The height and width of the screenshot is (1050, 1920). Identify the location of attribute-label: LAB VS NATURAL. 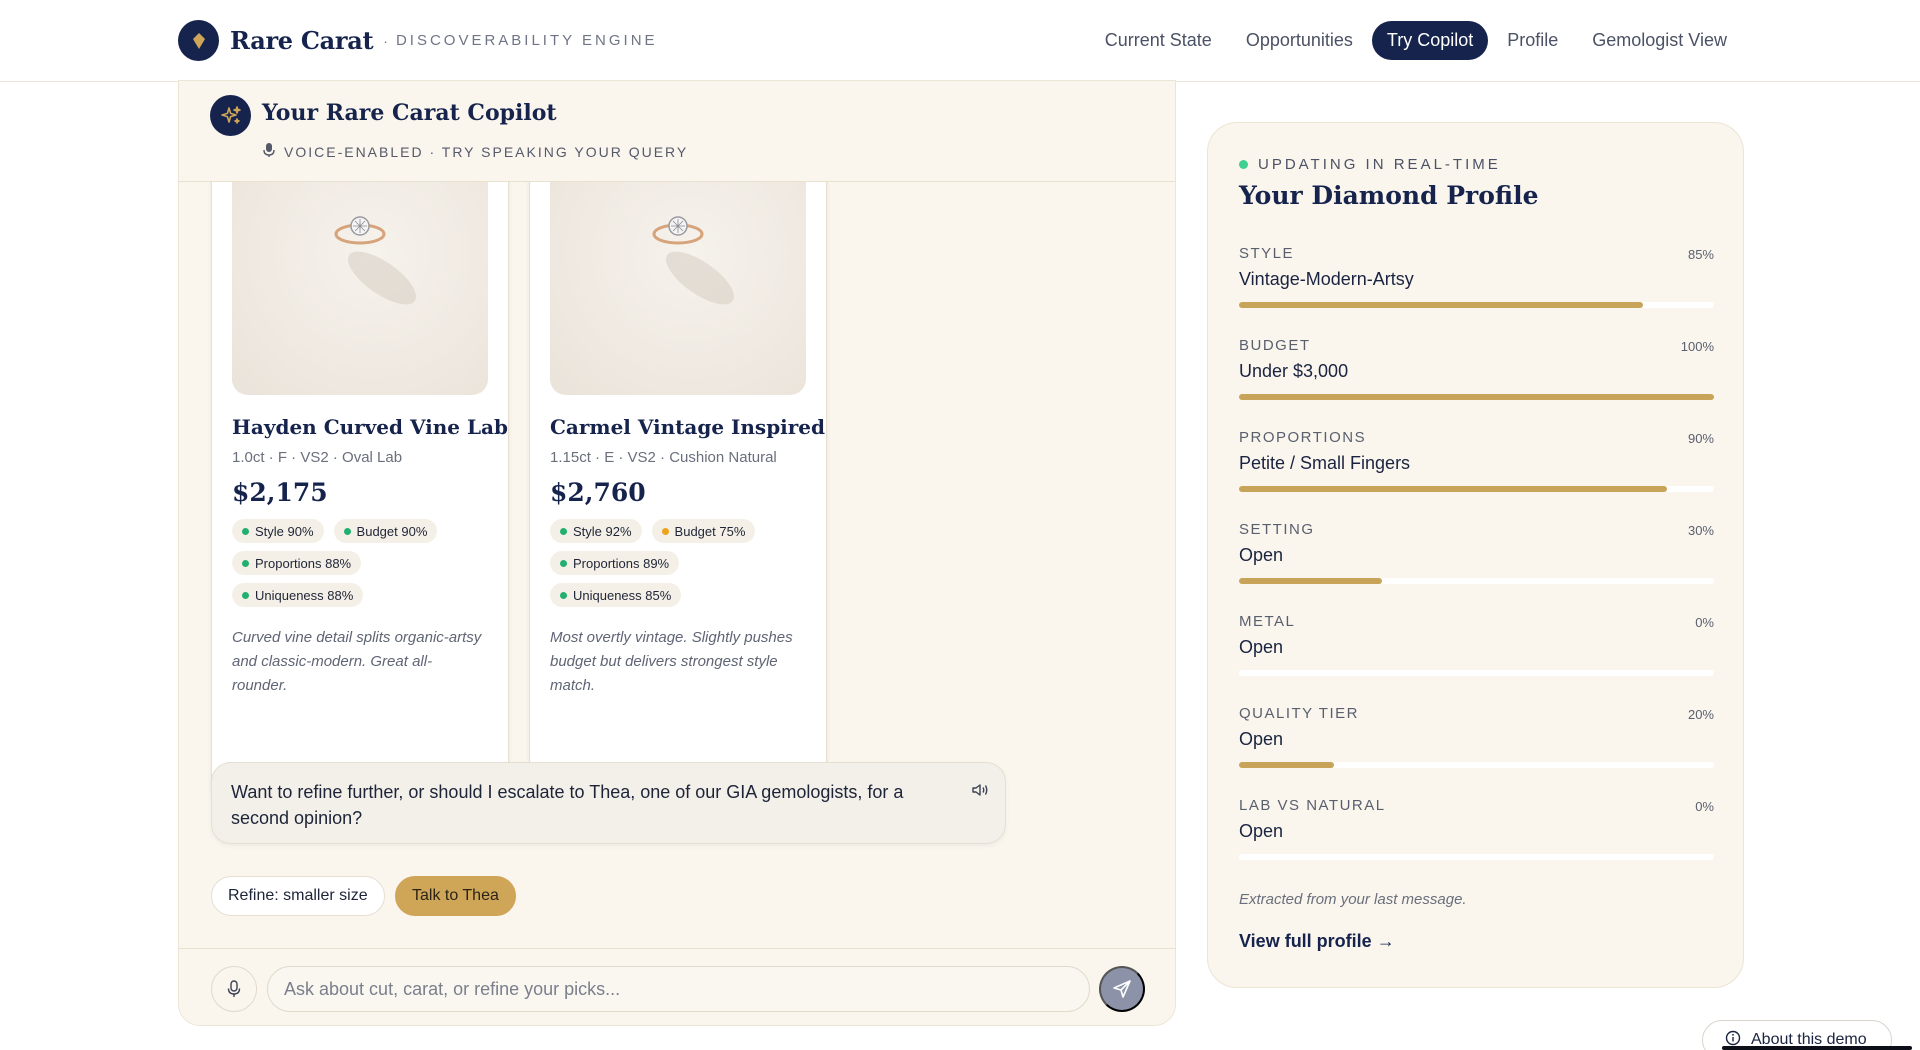
(1312, 805).